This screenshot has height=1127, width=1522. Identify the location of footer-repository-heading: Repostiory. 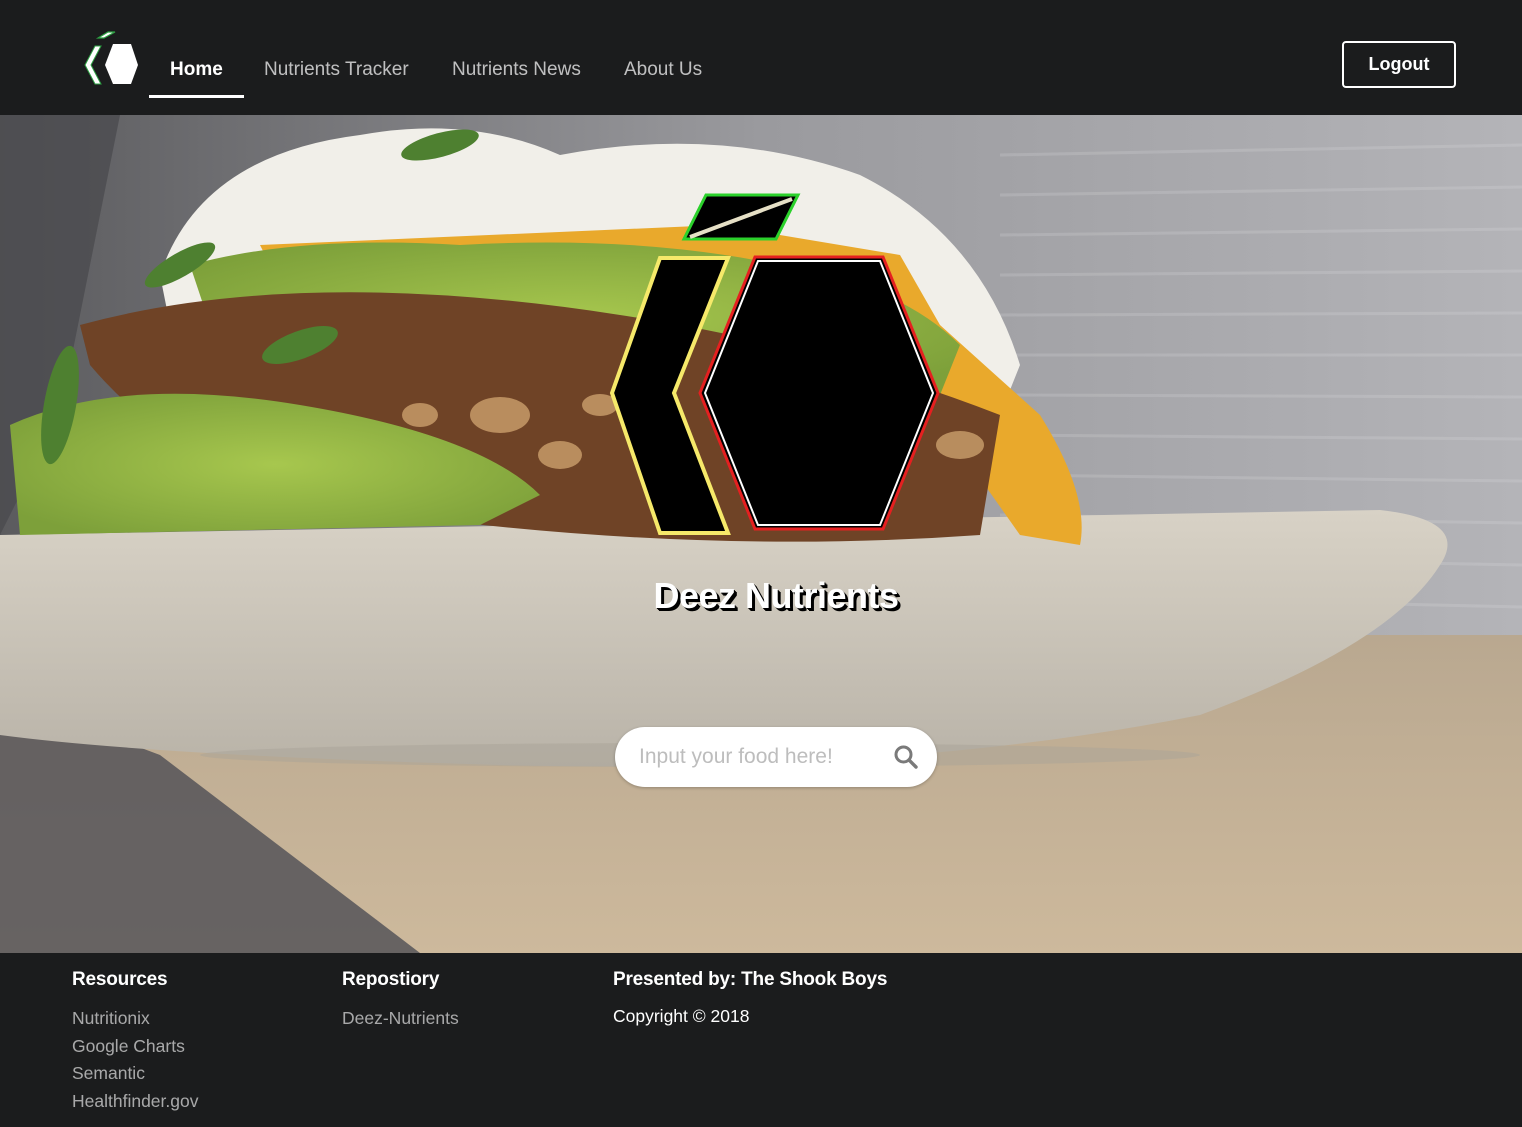
(391, 979).